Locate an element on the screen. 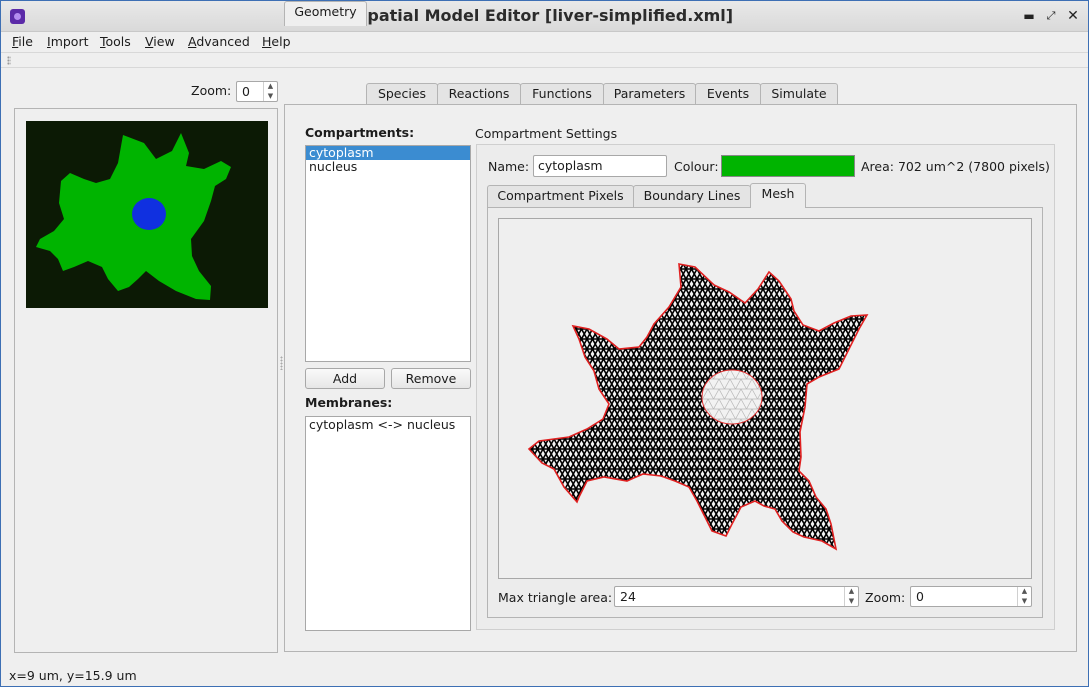 The image size is (1089, 687). menu-advanced: Advanced is located at coordinates (219, 41).